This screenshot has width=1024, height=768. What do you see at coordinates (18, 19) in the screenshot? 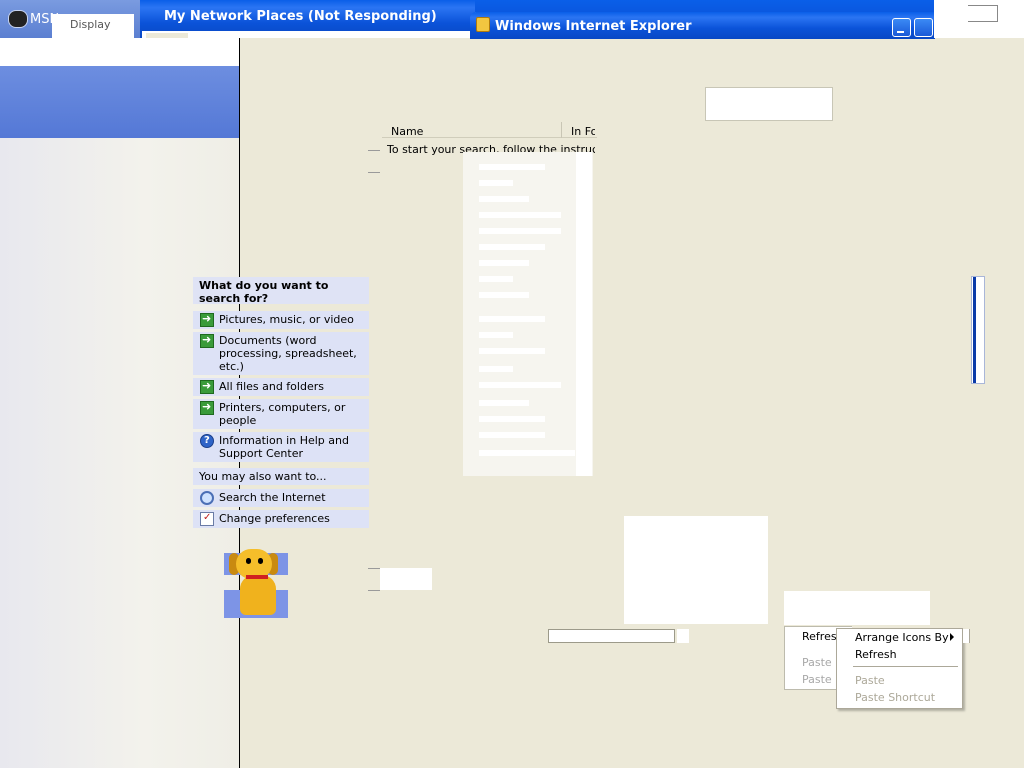
I see `msn-butterfly-icon` at bounding box center [18, 19].